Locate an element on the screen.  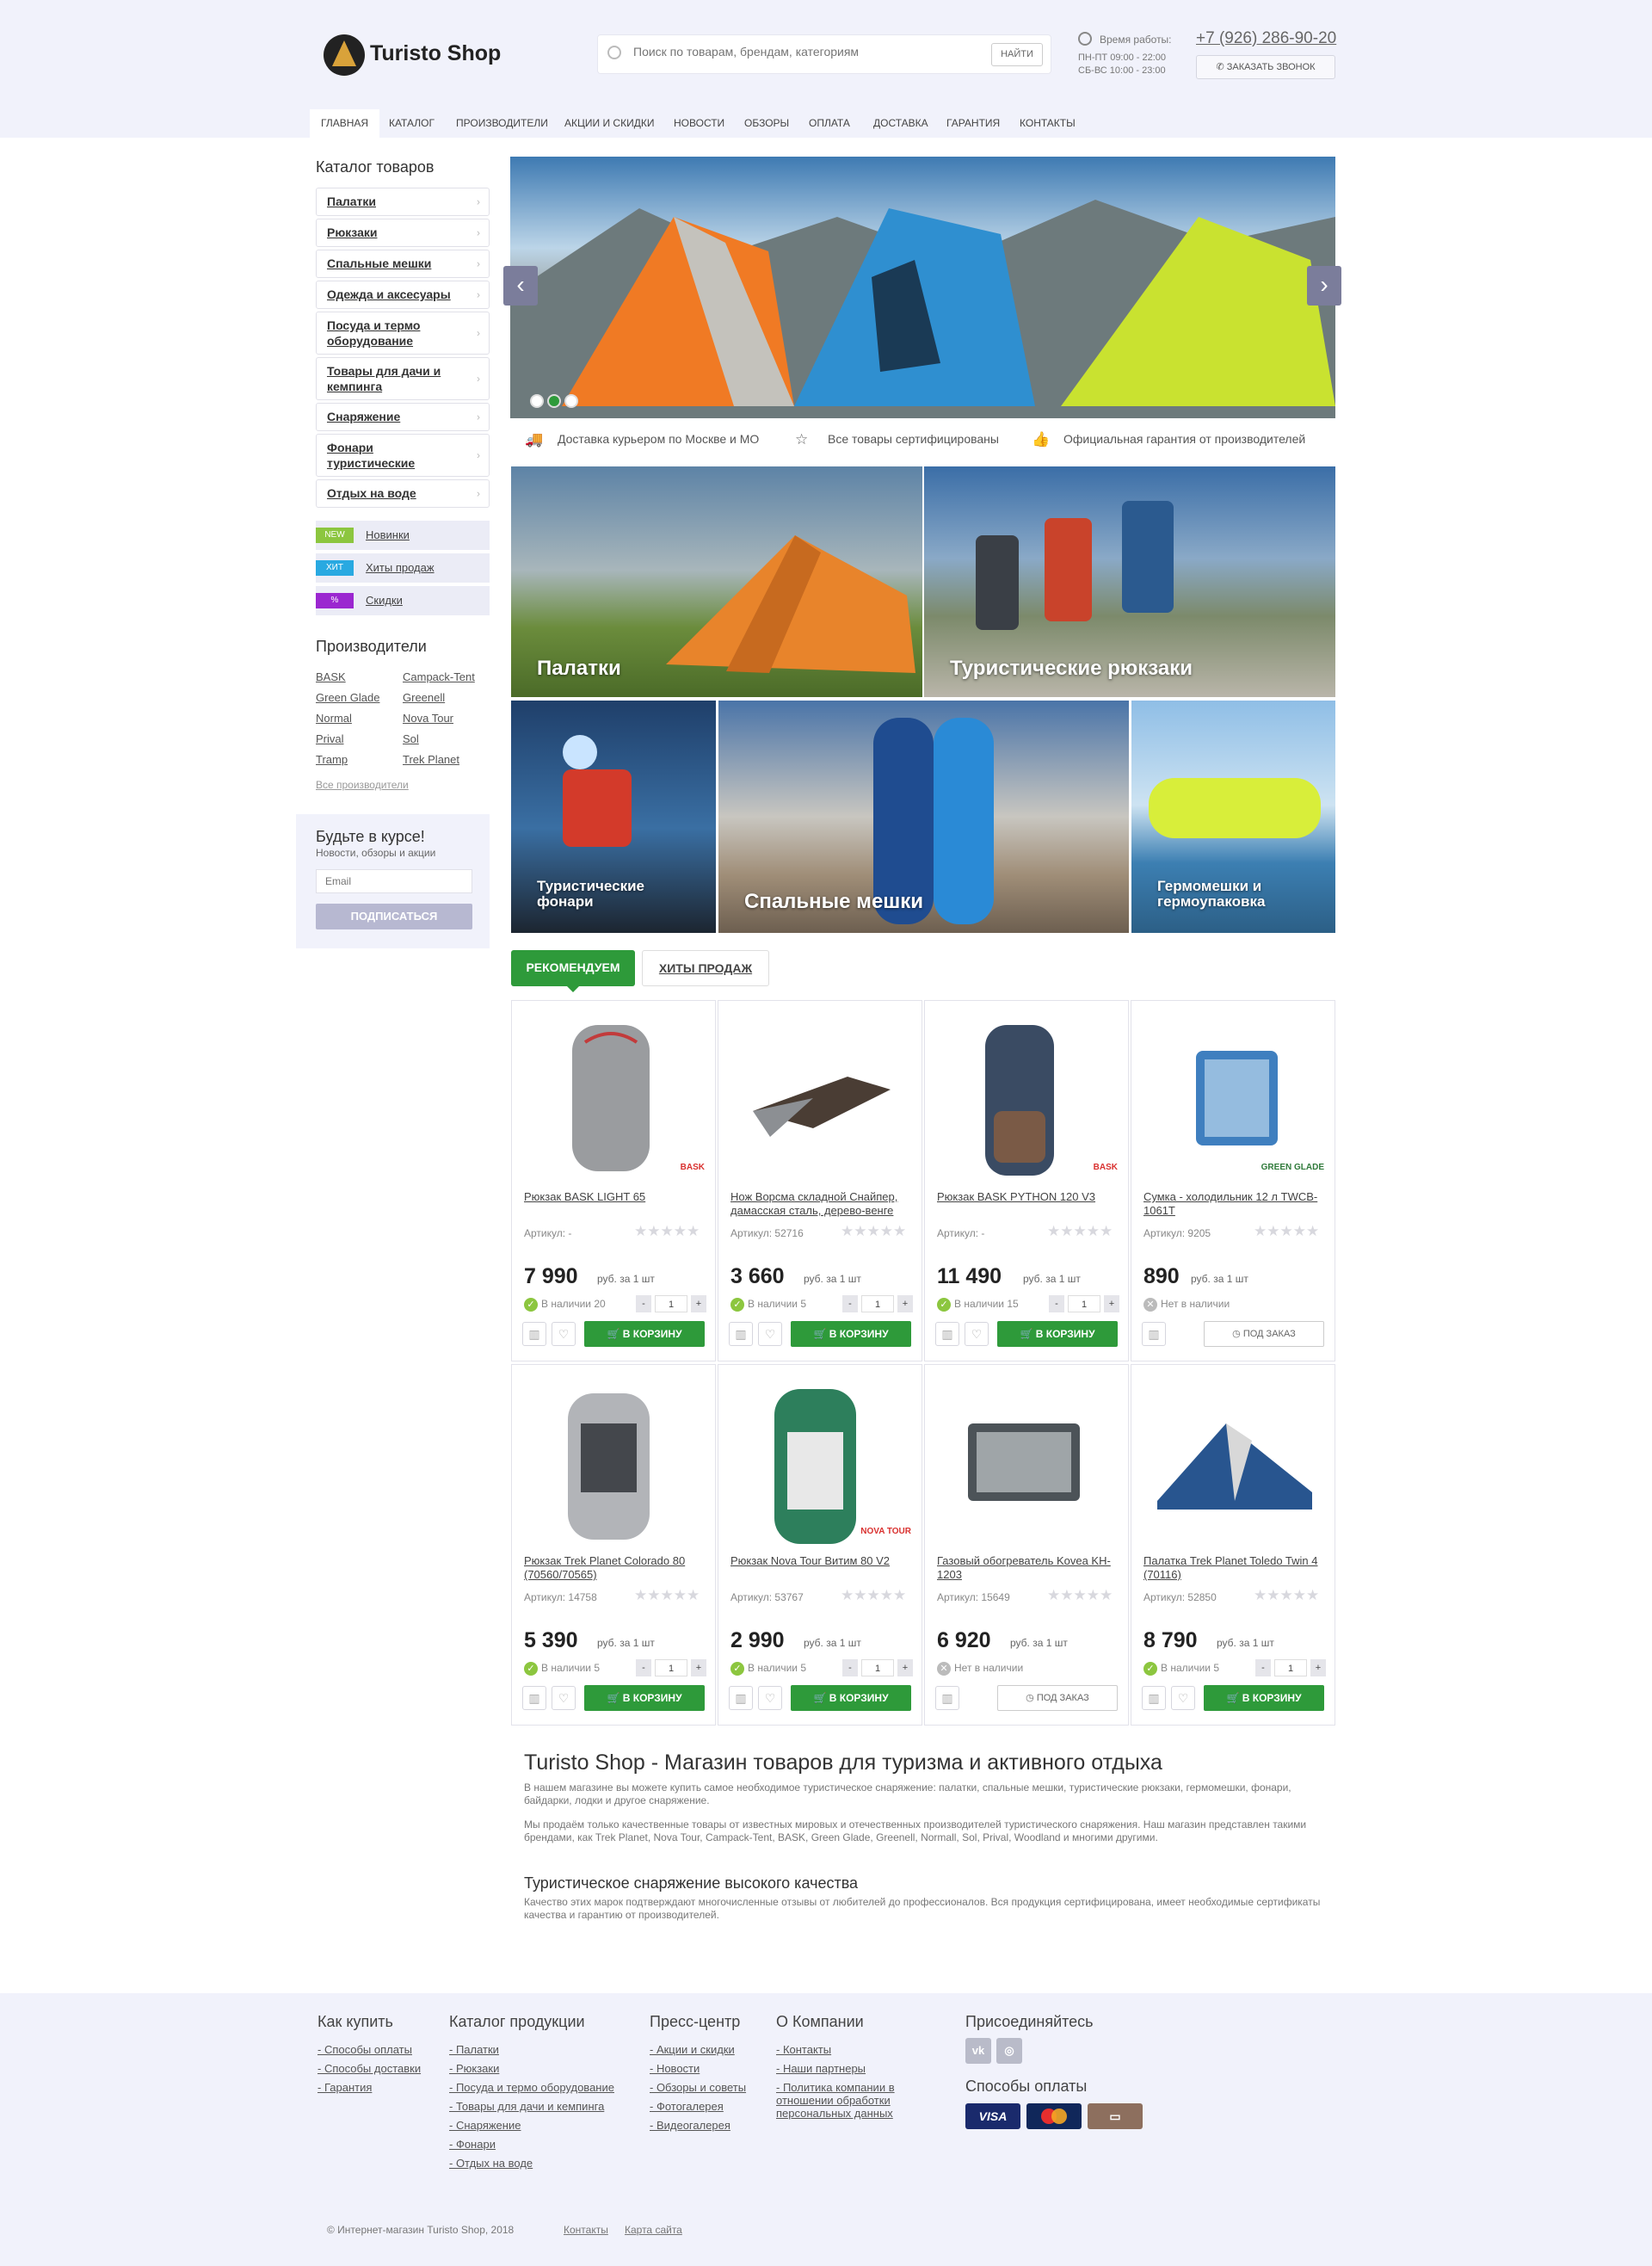
nav-warranty: ГАРАНТИЯ is located at coordinates (973, 123).